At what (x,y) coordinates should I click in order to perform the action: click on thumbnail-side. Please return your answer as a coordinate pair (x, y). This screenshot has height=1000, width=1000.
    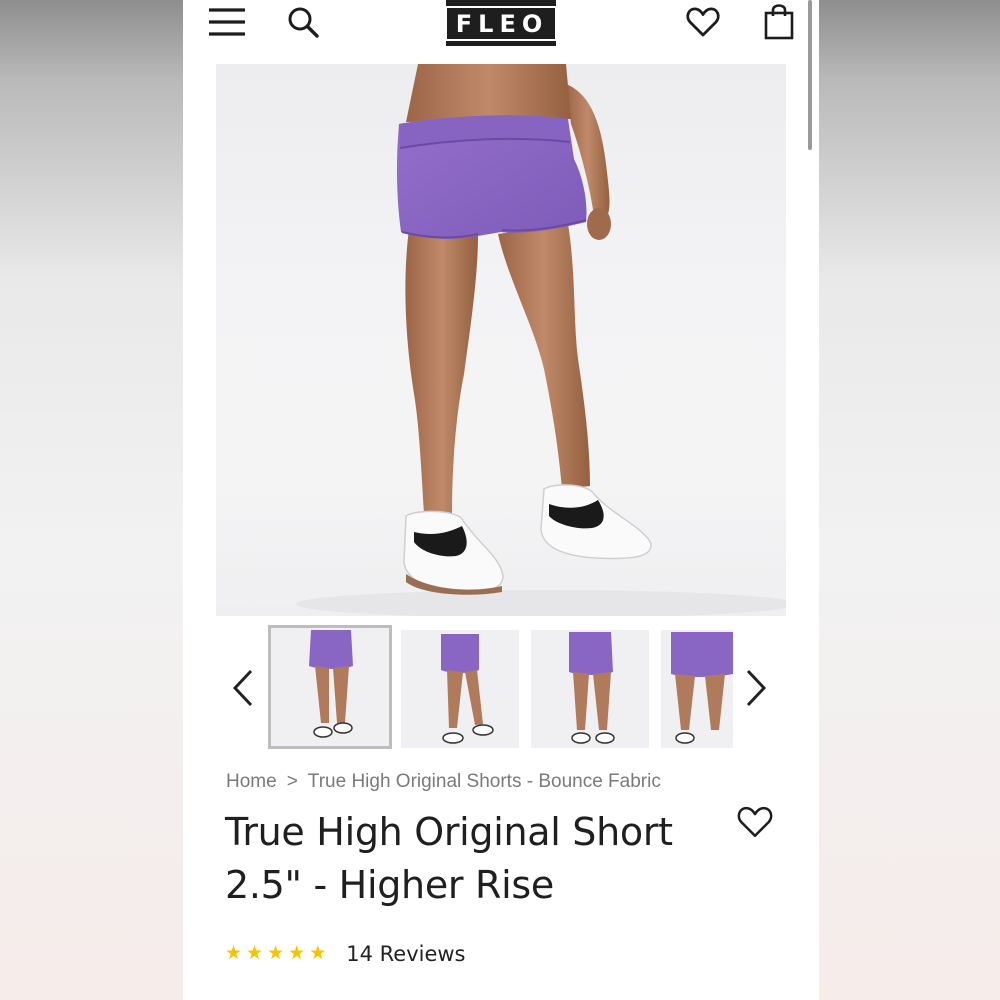
    Looking at the image, I should click on (460, 689).